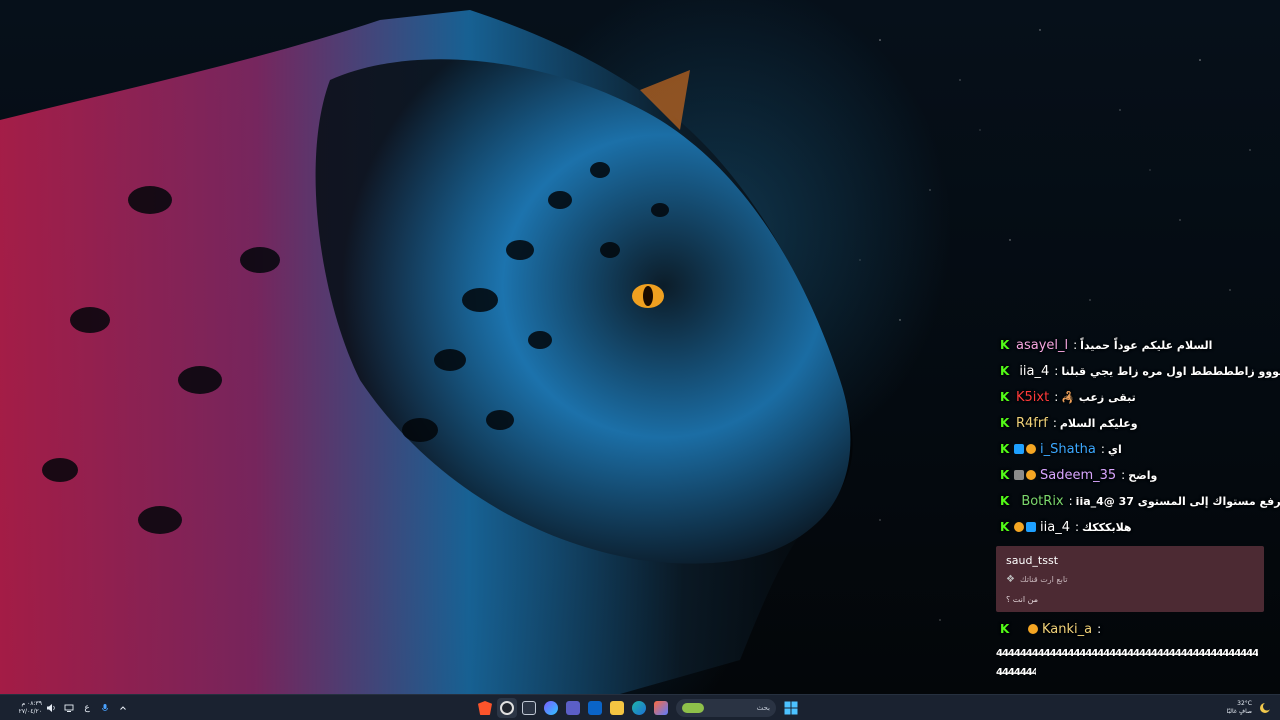 This screenshot has width=1280, height=720. I want to click on chat-text: اي, so click(1114, 449).